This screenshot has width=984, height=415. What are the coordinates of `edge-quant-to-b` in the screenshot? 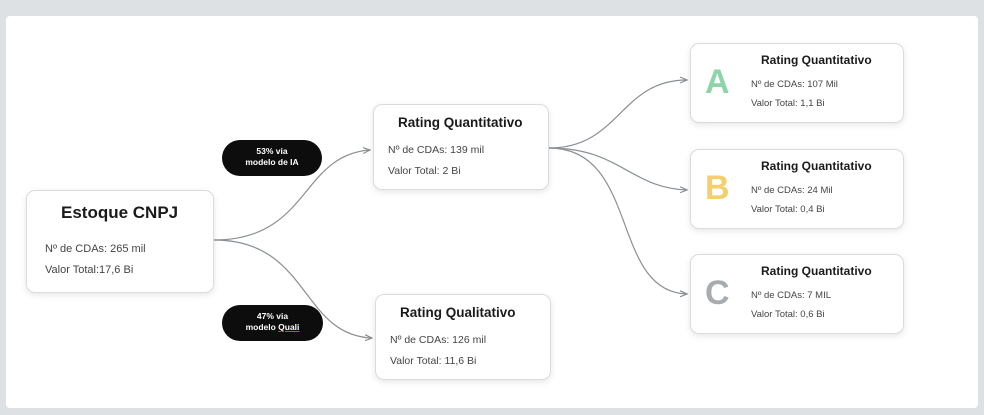 It's located at (617, 168).